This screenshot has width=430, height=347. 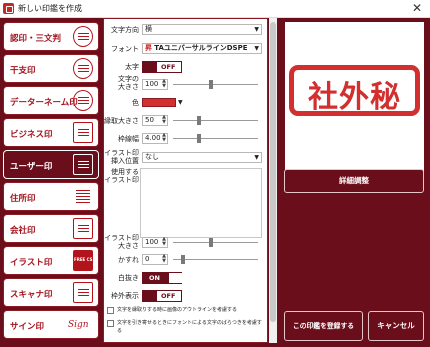 I want to click on sidebar-item-label: データーネーム印, so click(x=44, y=103).